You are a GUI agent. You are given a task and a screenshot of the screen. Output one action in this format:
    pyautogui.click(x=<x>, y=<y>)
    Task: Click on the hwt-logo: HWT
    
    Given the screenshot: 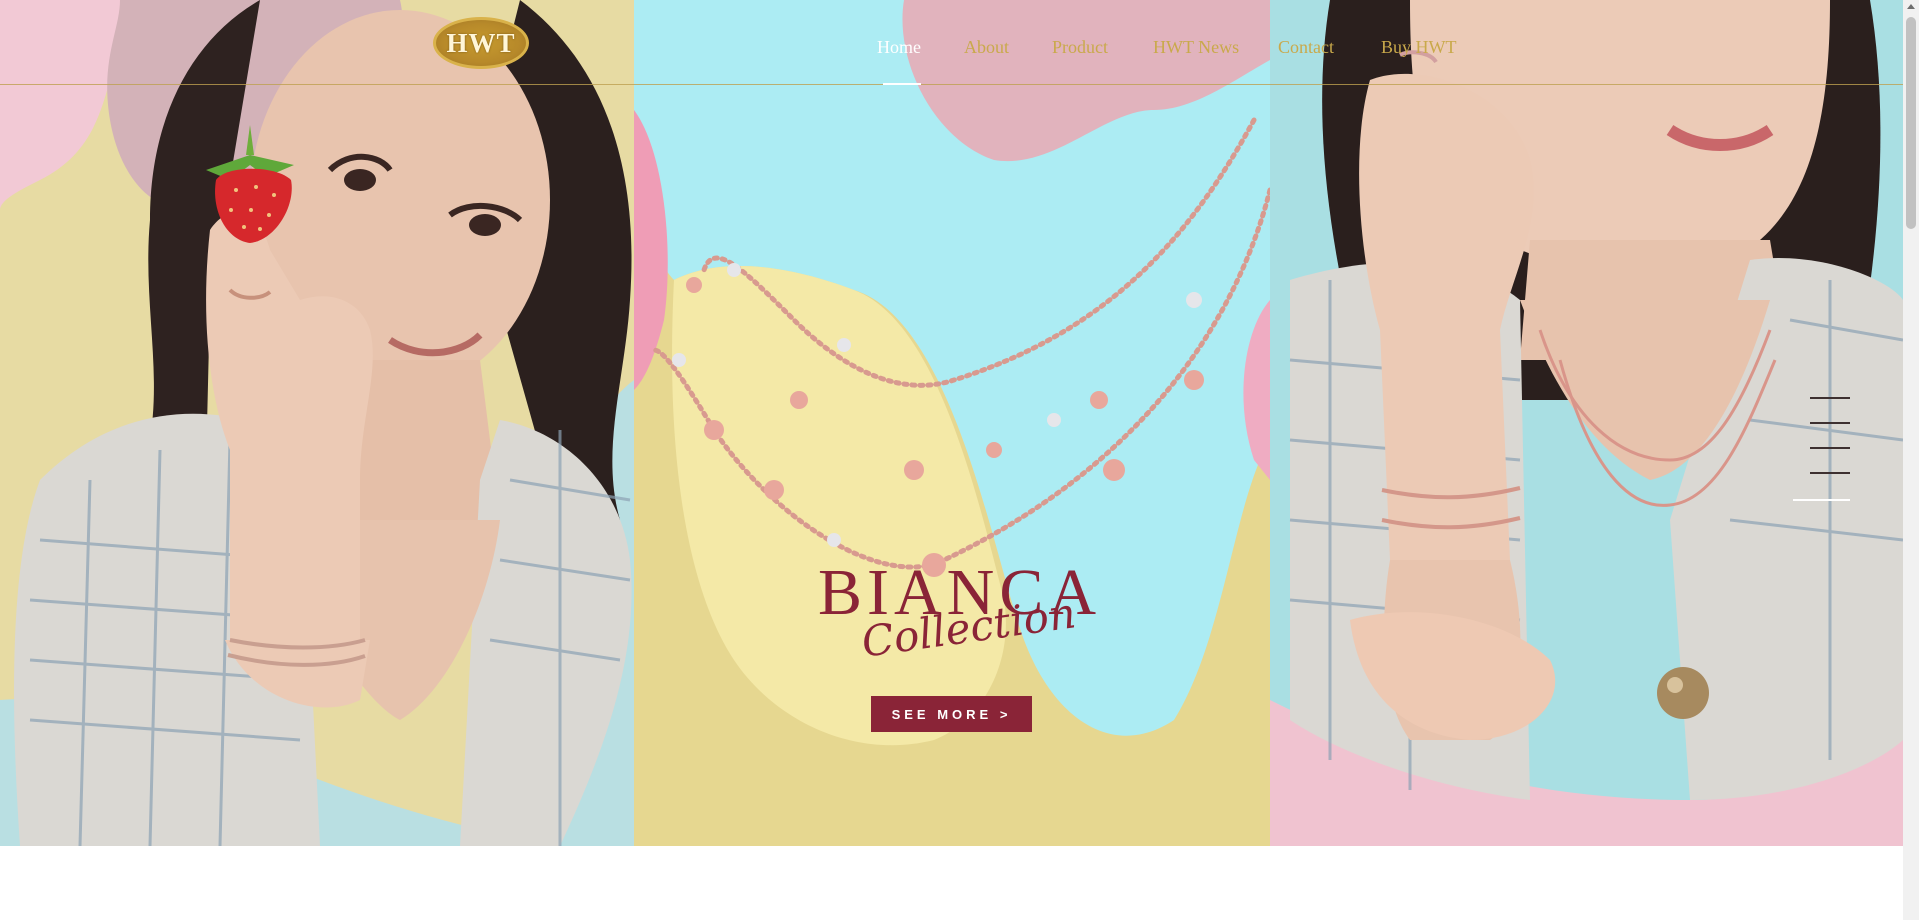 What is the action you would take?
    pyautogui.click(x=481, y=43)
    